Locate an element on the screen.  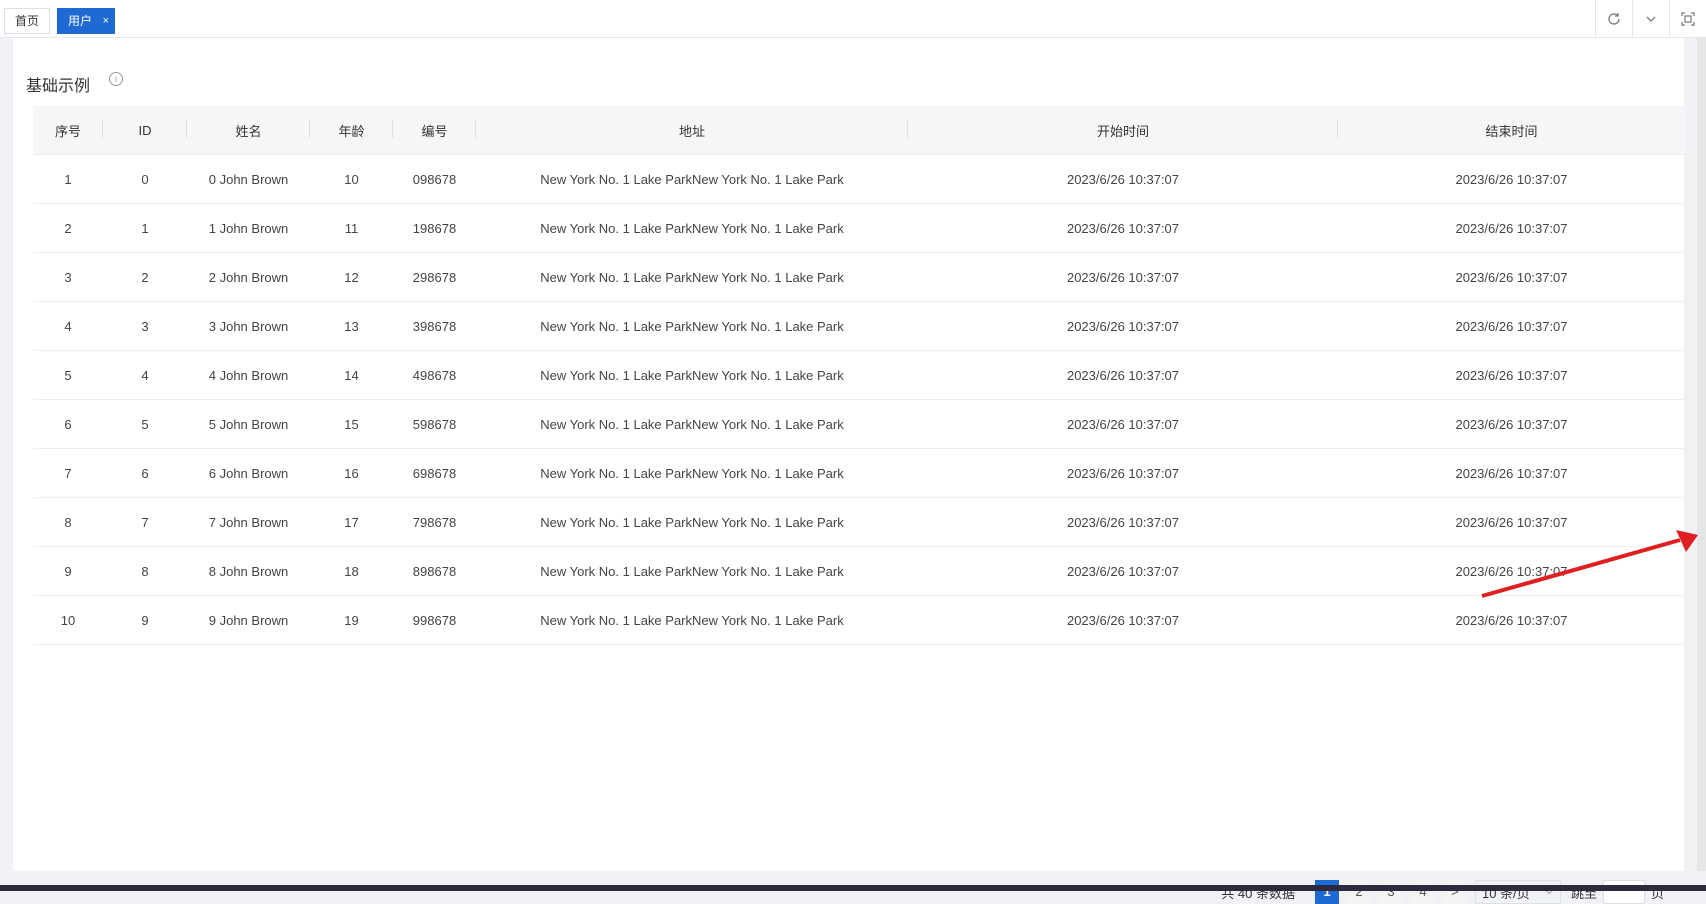
fullscreen-icon is located at coordinates (1687, 18).